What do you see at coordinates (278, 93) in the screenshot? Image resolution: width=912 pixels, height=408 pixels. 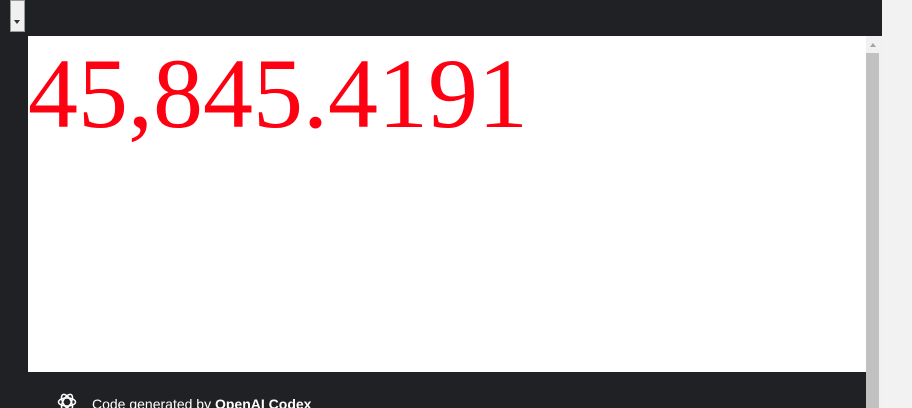 I see `result-number: 45,845.4191` at bounding box center [278, 93].